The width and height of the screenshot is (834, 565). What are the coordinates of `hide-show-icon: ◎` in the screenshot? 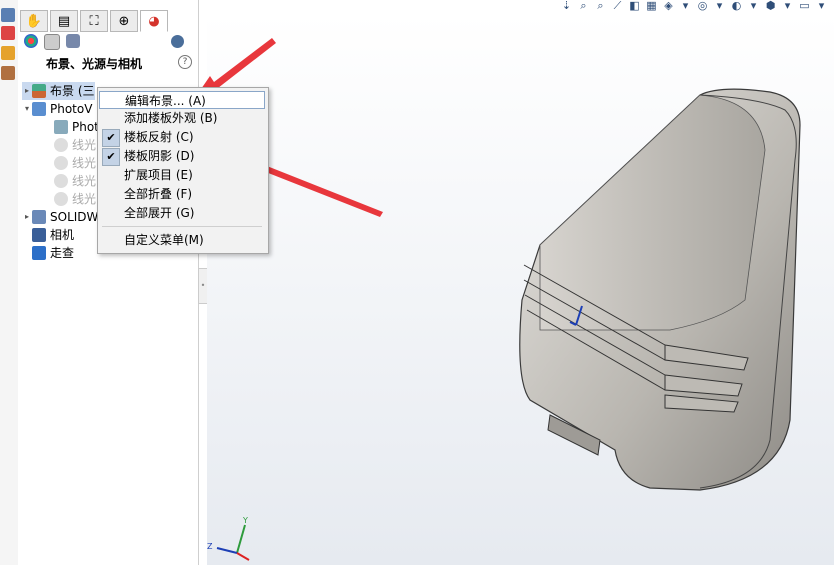 It's located at (702, 6).